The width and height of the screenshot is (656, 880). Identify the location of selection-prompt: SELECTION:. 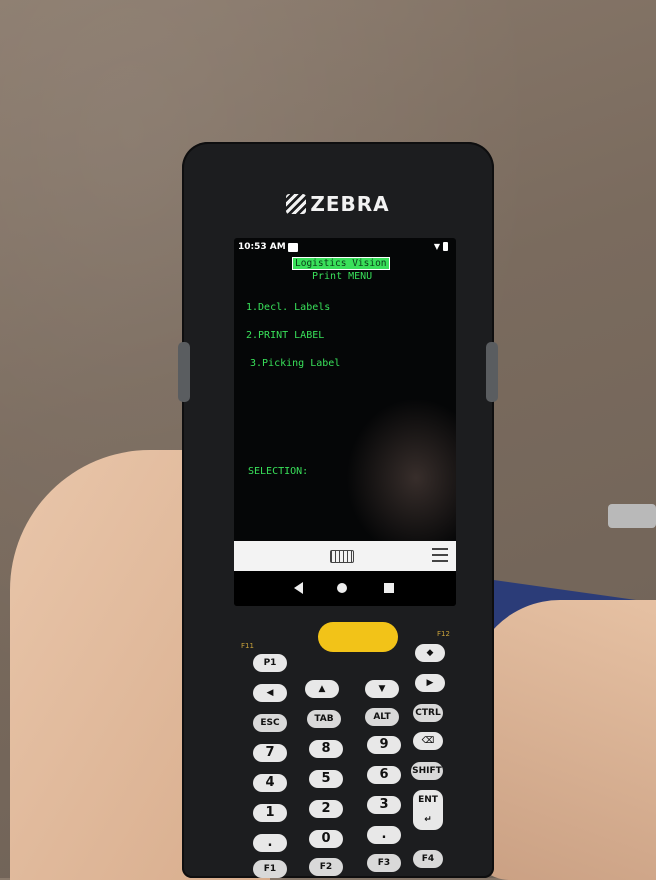
(278, 471).